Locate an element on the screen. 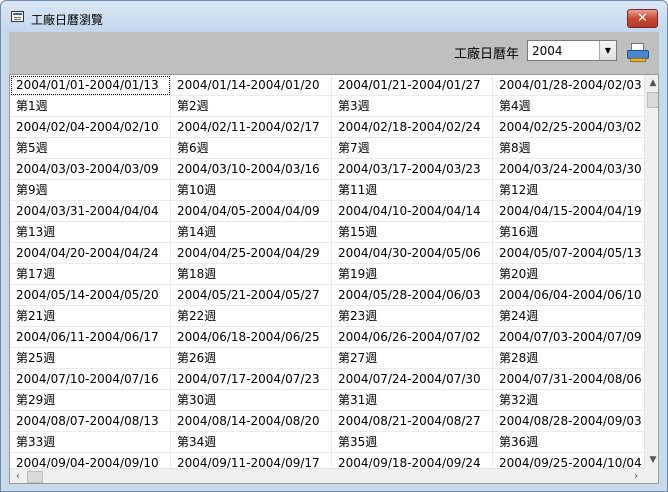 The height and width of the screenshot is (492, 668). date-range-cell: 2004/06/26-2004/07/02 is located at coordinates (412, 337).